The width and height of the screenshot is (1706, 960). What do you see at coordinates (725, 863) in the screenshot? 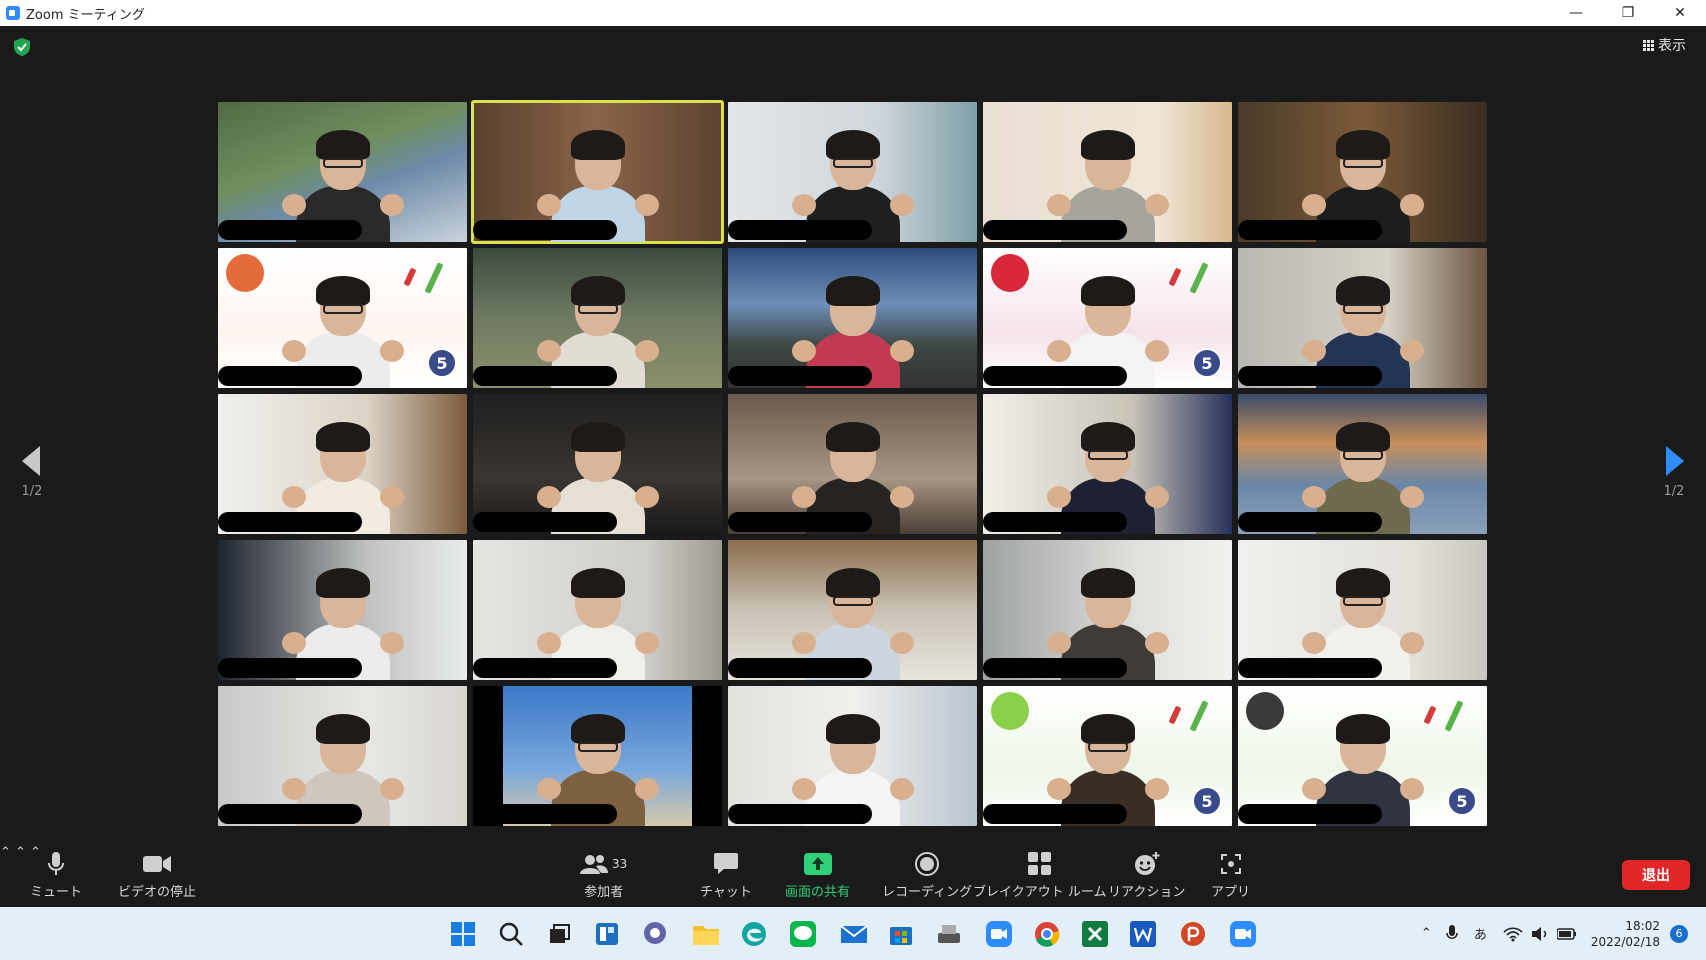
I see `chat-icon` at bounding box center [725, 863].